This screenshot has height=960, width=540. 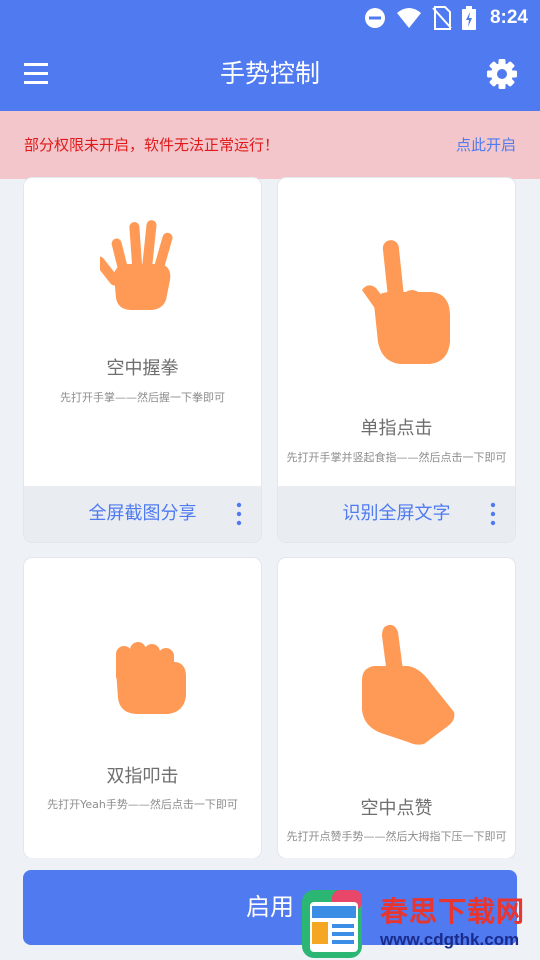 I want to click on card-title: 空中握拳, so click(x=142, y=368).